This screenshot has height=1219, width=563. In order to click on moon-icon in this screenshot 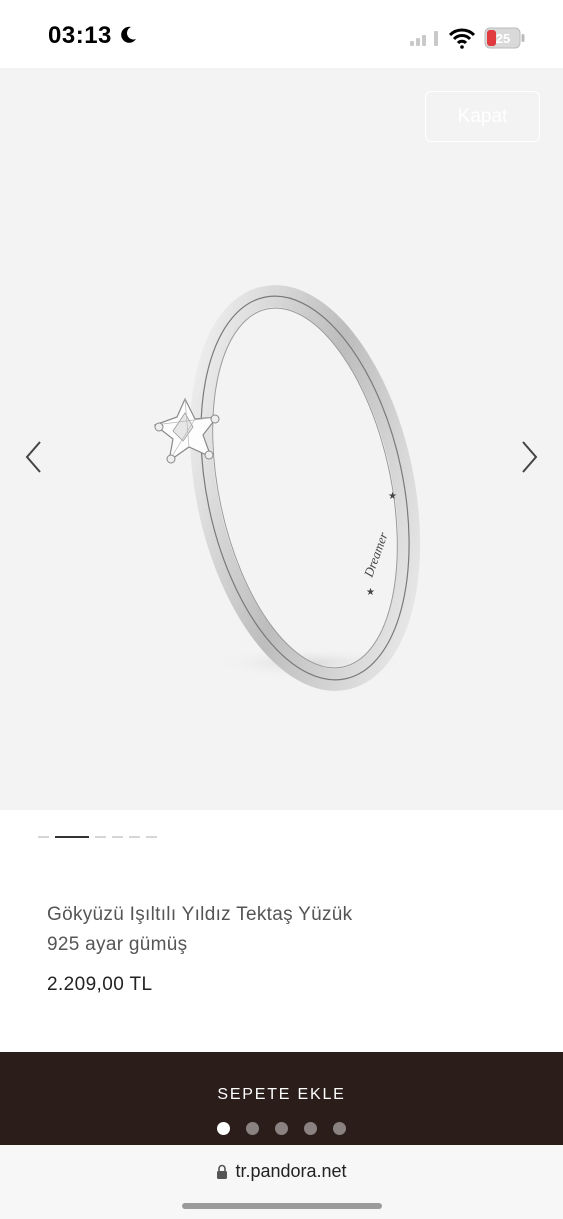, I will do `click(128, 34)`.